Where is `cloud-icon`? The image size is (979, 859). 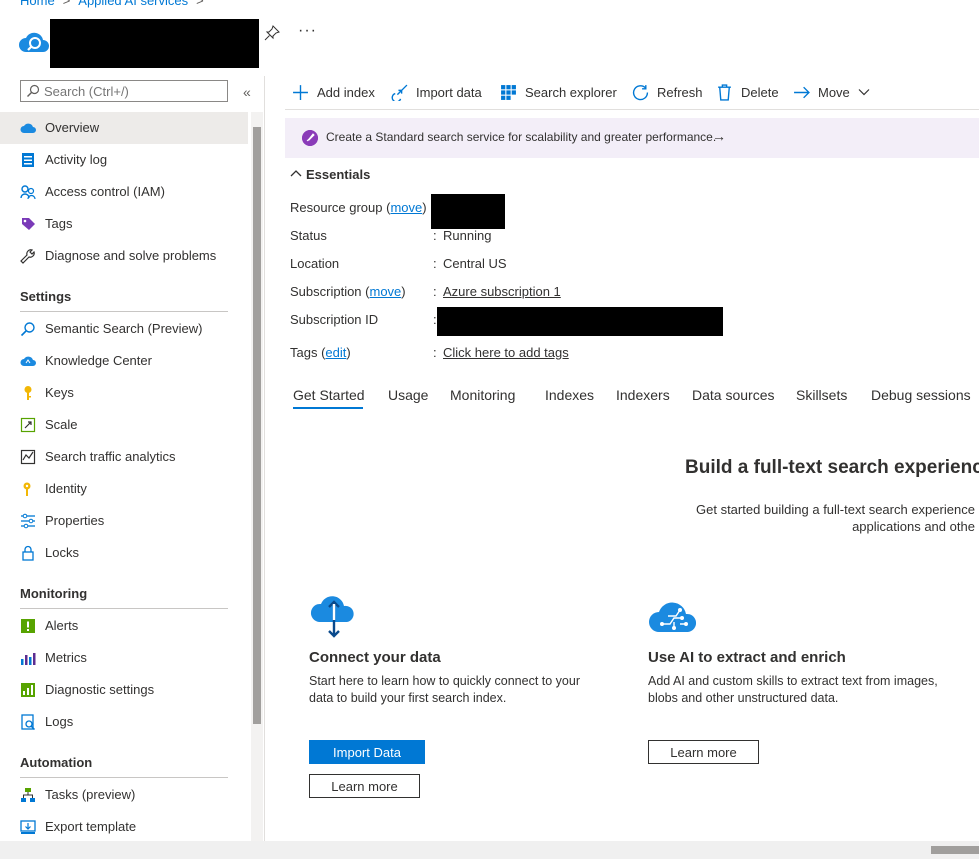
cloud-icon is located at coordinates (28, 361).